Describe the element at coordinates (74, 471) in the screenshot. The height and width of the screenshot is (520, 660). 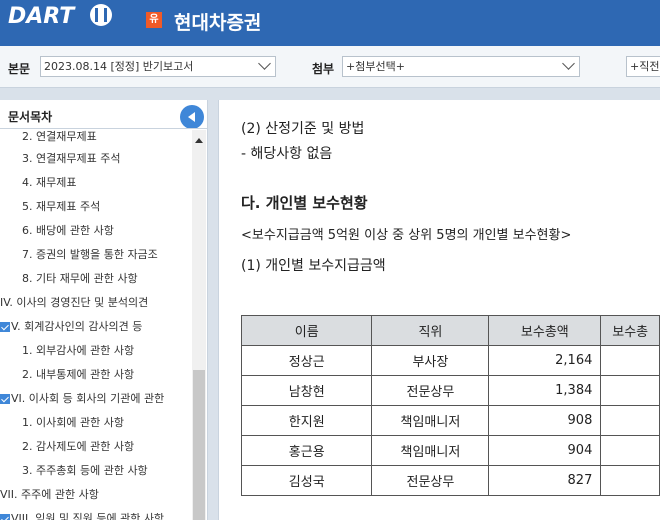
I see `toc-item: 3. 주주총회 등에 관한 사항` at that location.